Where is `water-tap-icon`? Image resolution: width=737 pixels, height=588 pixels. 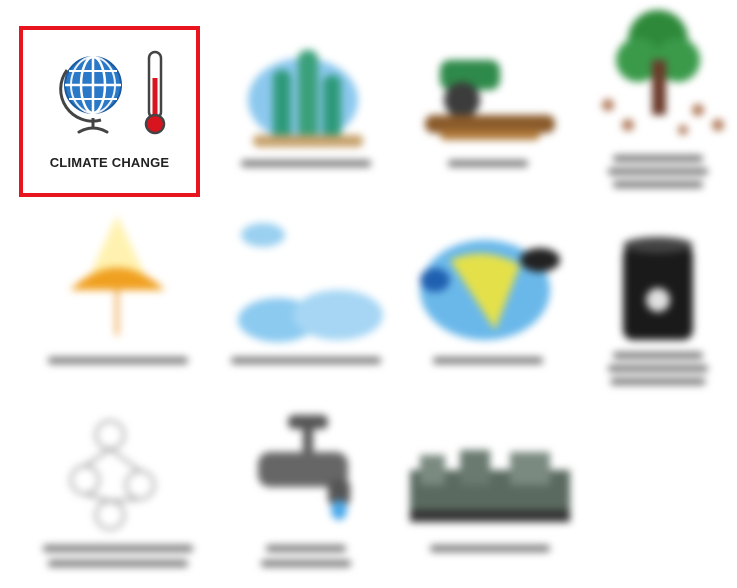
water-tap-icon is located at coordinates (305, 496).